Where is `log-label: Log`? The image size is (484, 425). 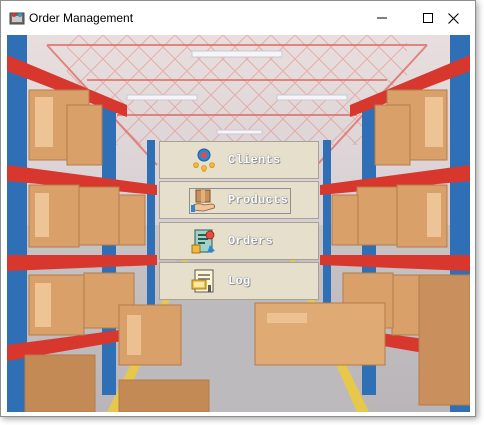 log-label: Log is located at coordinates (239, 281).